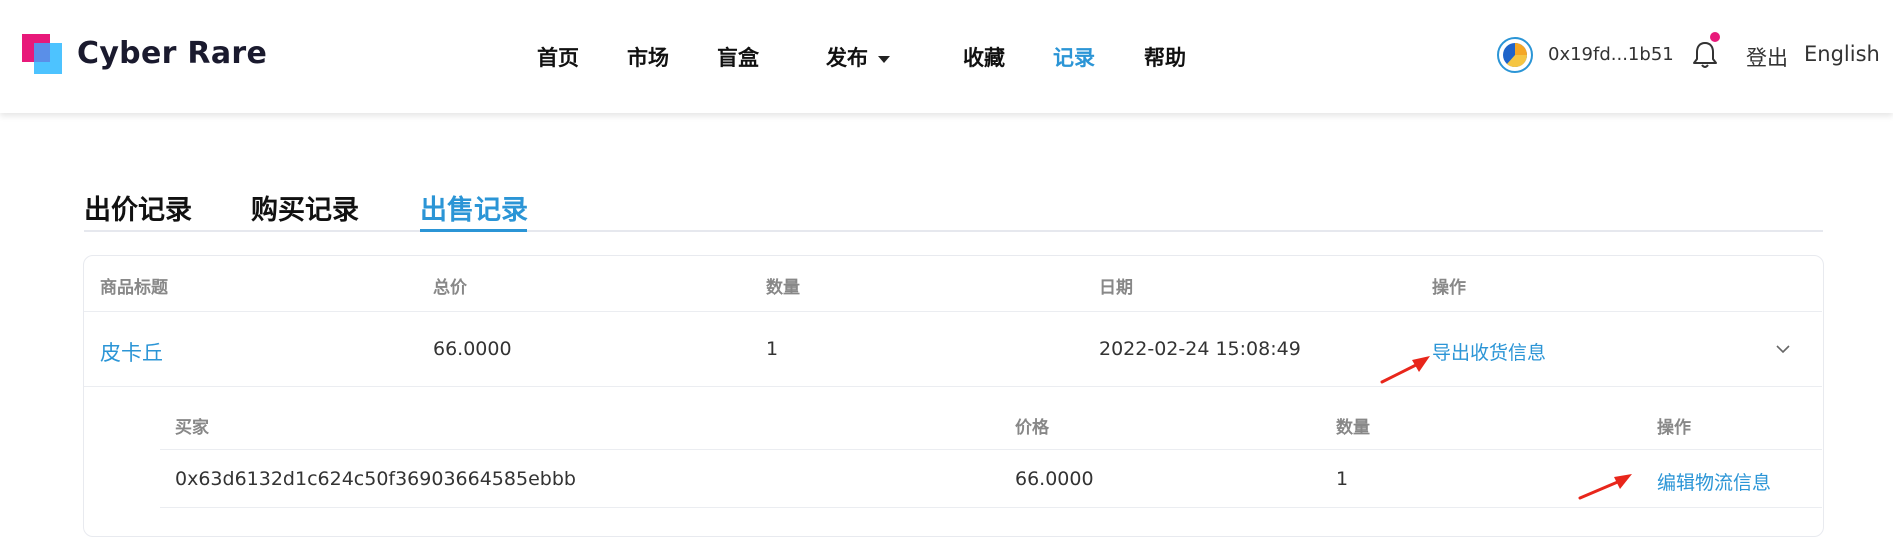 Image resolution: width=1893 pixels, height=537 pixels. What do you see at coordinates (991, 449) in the screenshot?
I see `detail-header-separator` at bounding box center [991, 449].